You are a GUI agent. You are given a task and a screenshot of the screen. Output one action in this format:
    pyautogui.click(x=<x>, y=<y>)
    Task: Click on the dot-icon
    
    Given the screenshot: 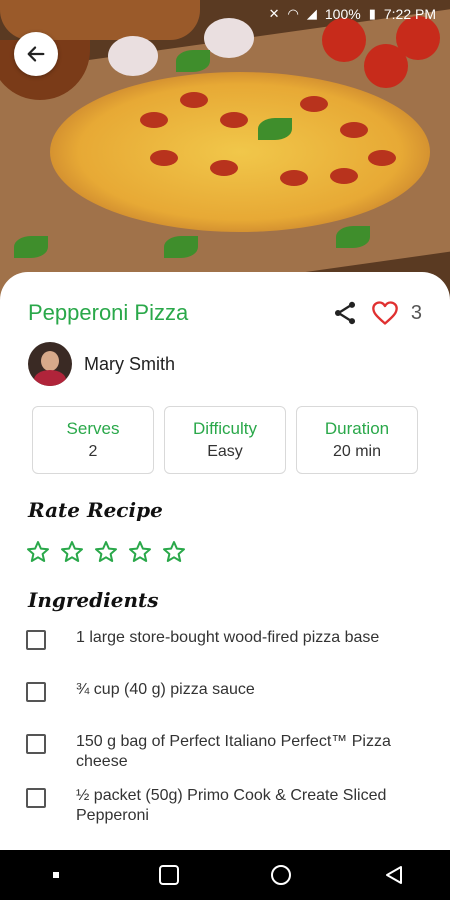 What is the action you would take?
    pyautogui.click(x=56, y=875)
    